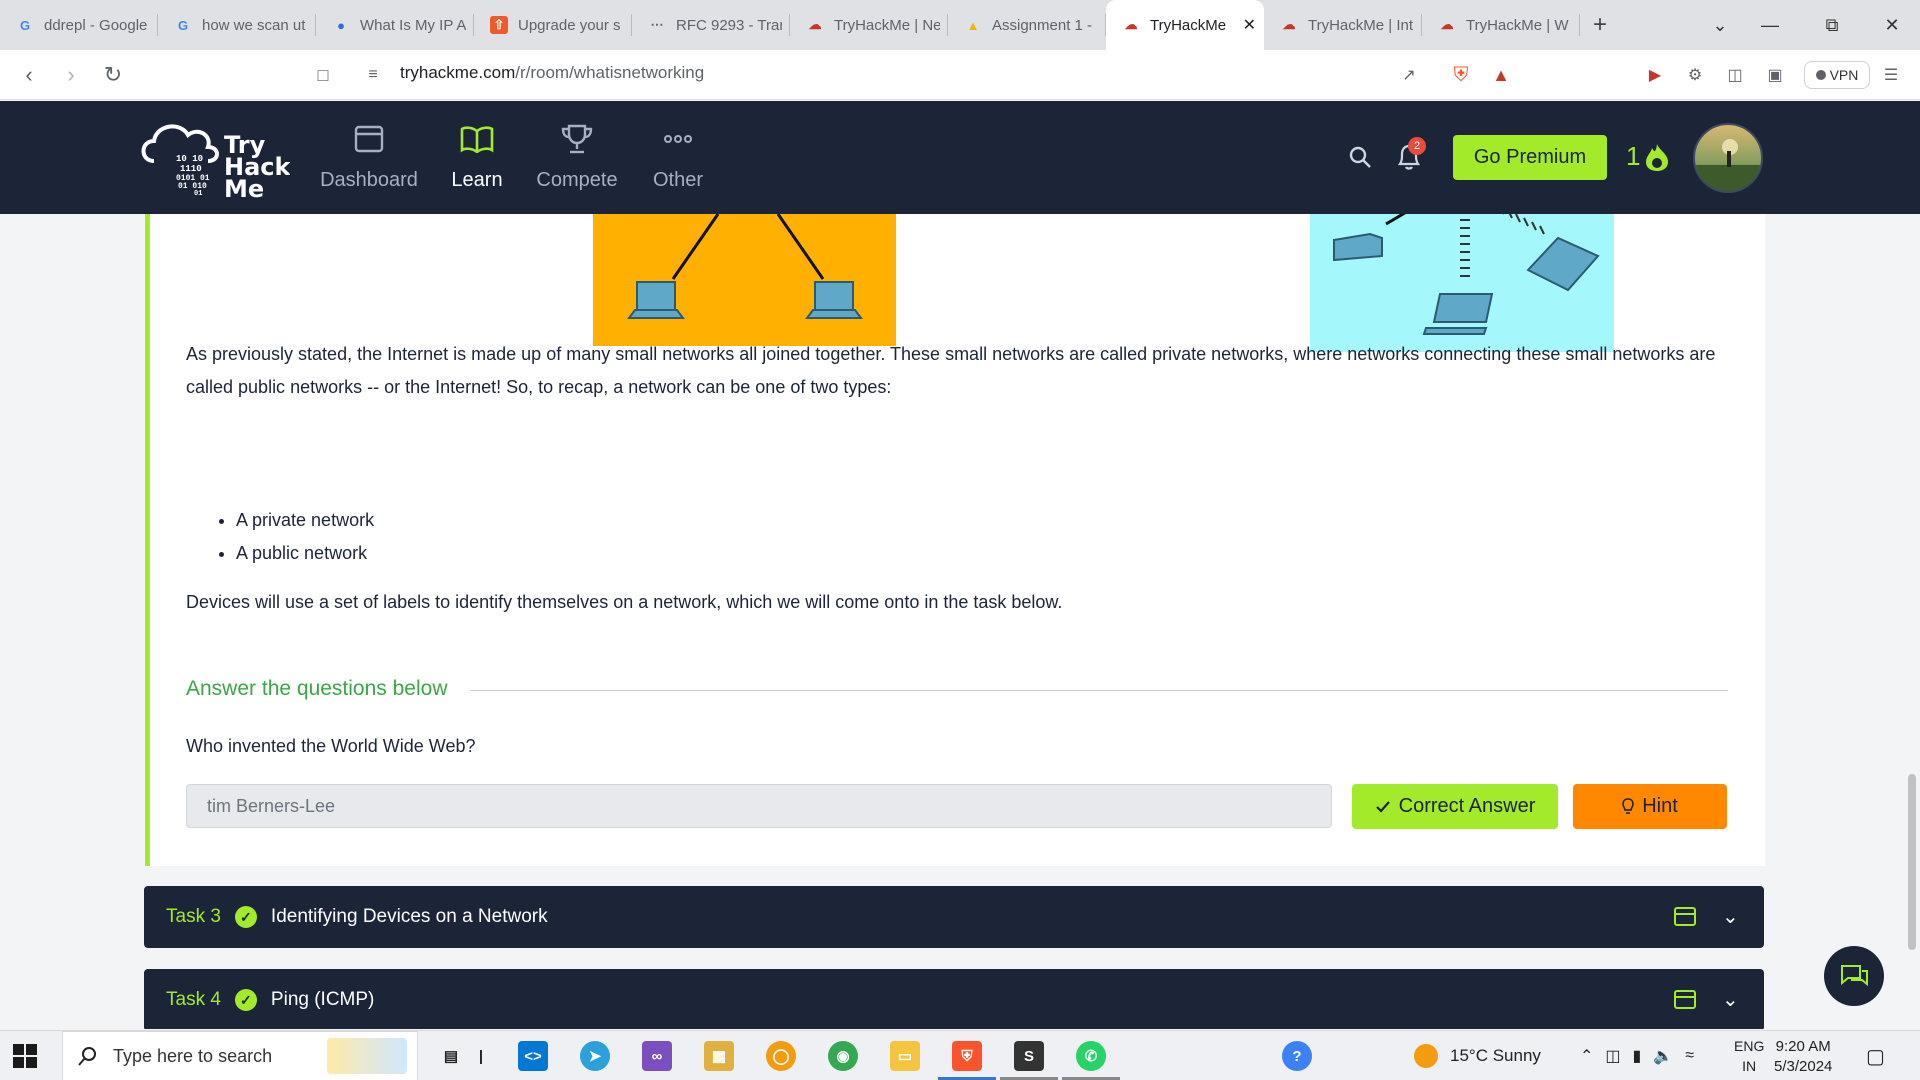 This screenshot has height=1080, width=1920. Describe the element at coordinates (1462, 283) in the screenshot. I see `wireless-network-diagram` at that location.